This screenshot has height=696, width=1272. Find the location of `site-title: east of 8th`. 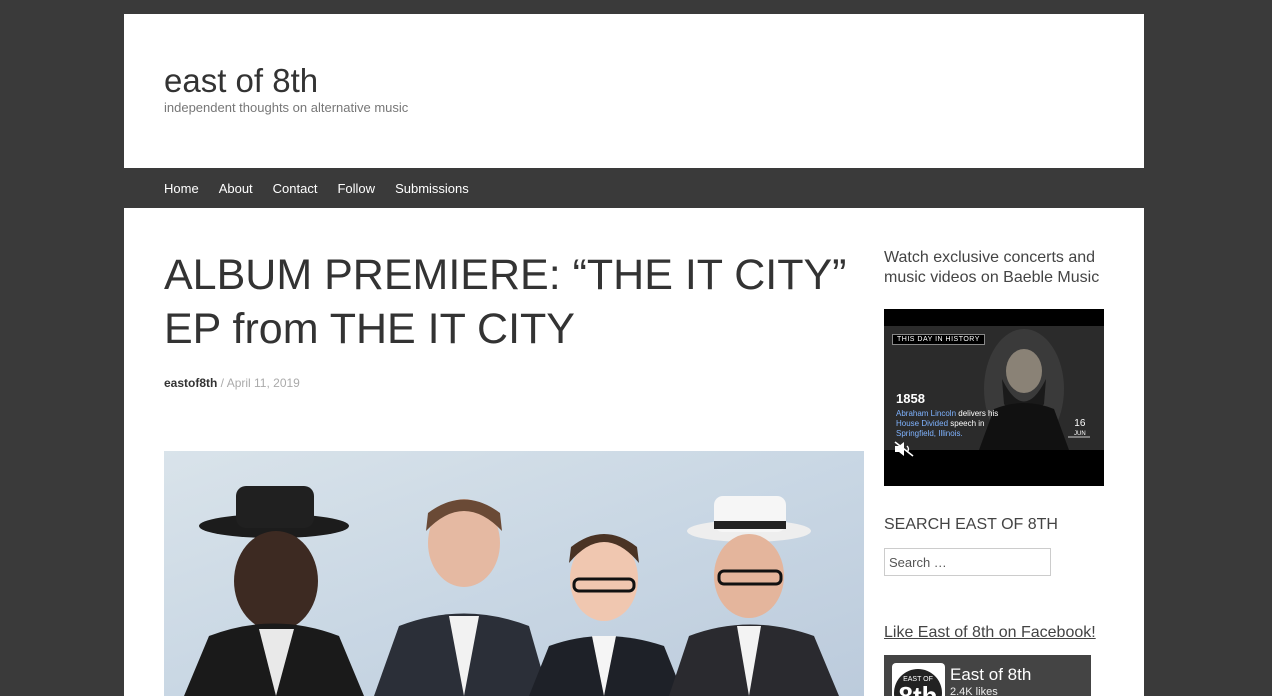

site-title: east of 8th is located at coordinates (241, 81).